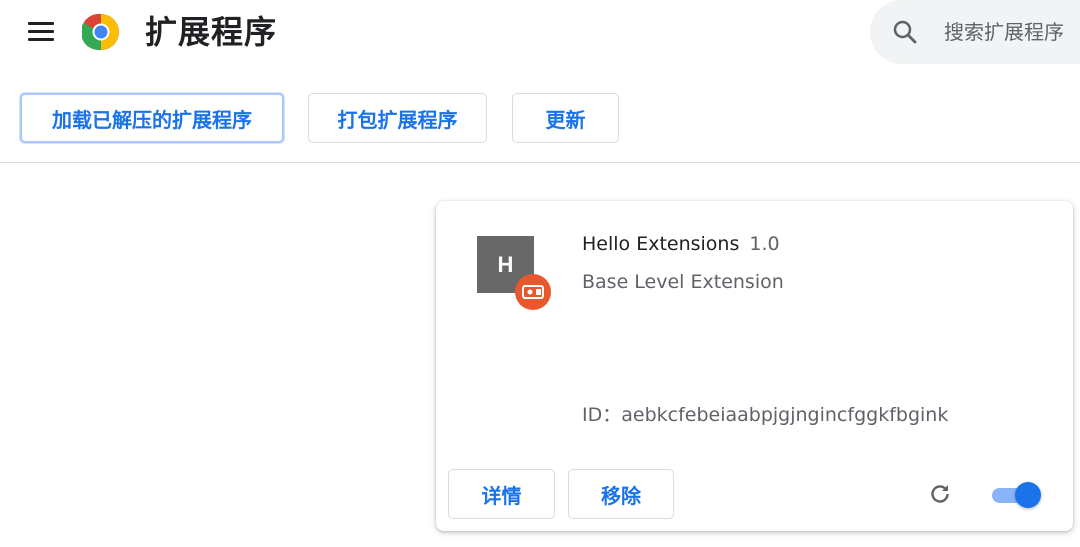  What do you see at coordinates (905, 32) in the screenshot?
I see `search-icon` at bounding box center [905, 32].